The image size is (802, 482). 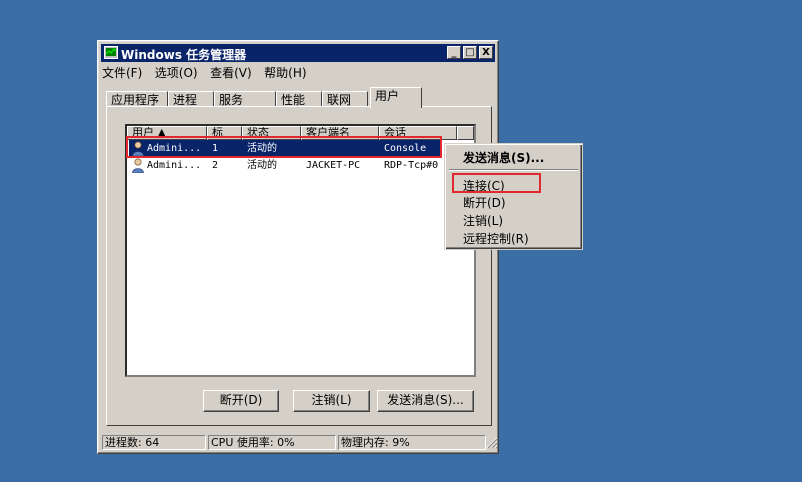 What do you see at coordinates (231, 73) in the screenshot?
I see `menu-view: 查看(V)` at bounding box center [231, 73].